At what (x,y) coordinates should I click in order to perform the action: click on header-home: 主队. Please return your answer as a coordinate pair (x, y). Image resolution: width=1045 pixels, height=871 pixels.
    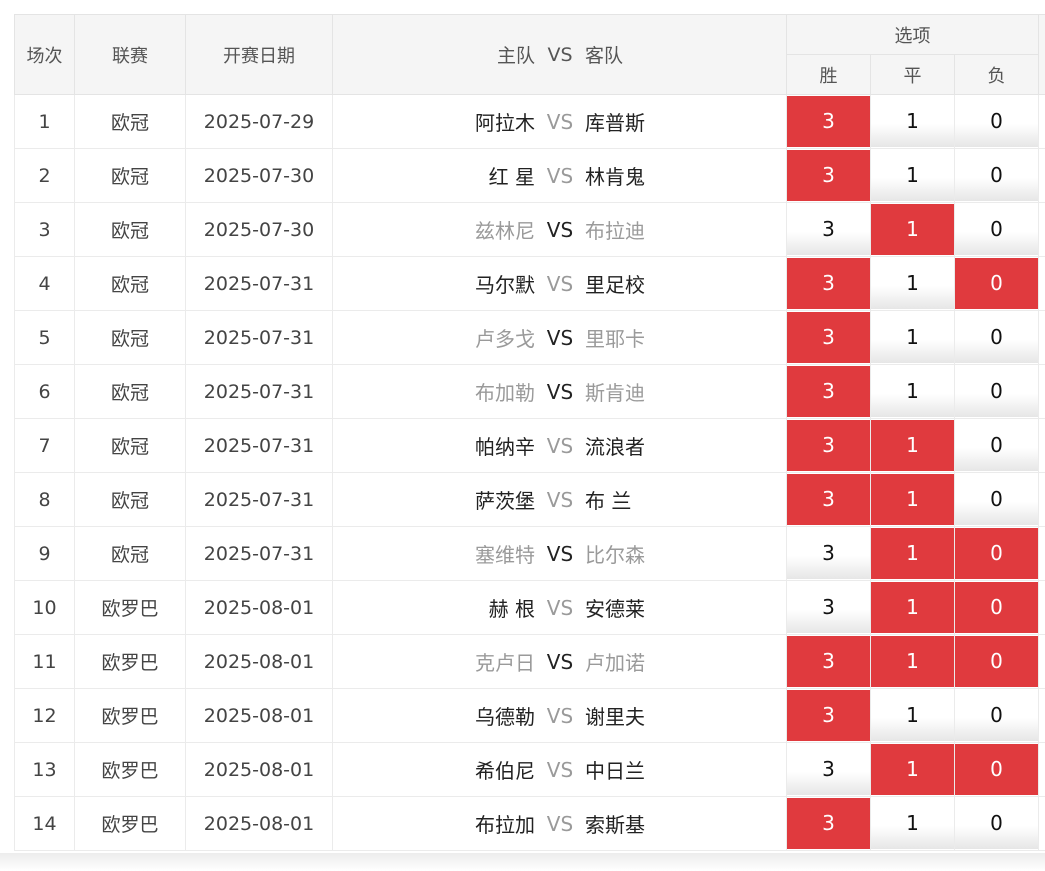
    Looking at the image, I should click on (515, 56).